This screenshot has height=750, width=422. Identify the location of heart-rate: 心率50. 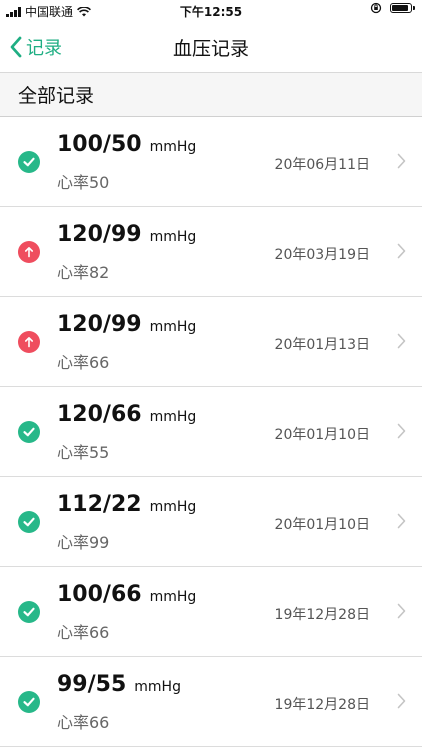
(83, 182).